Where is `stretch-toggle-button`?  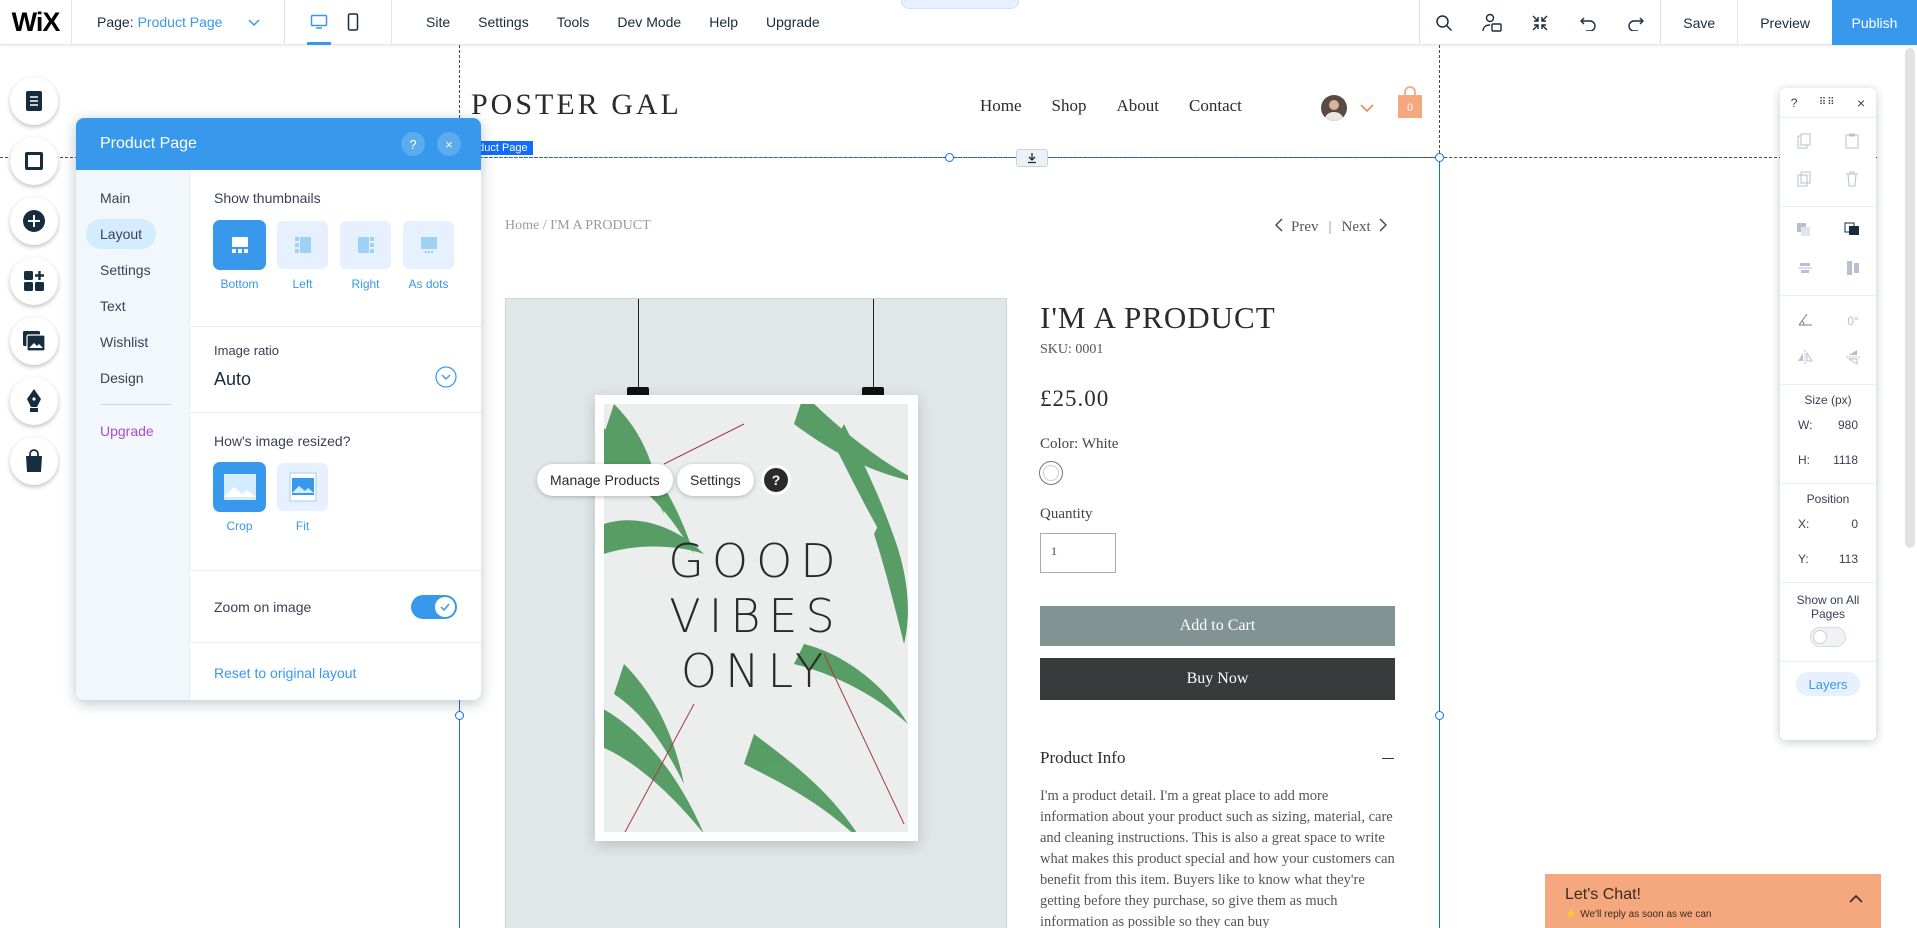 stretch-toggle-button is located at coordinates (1032, 158).